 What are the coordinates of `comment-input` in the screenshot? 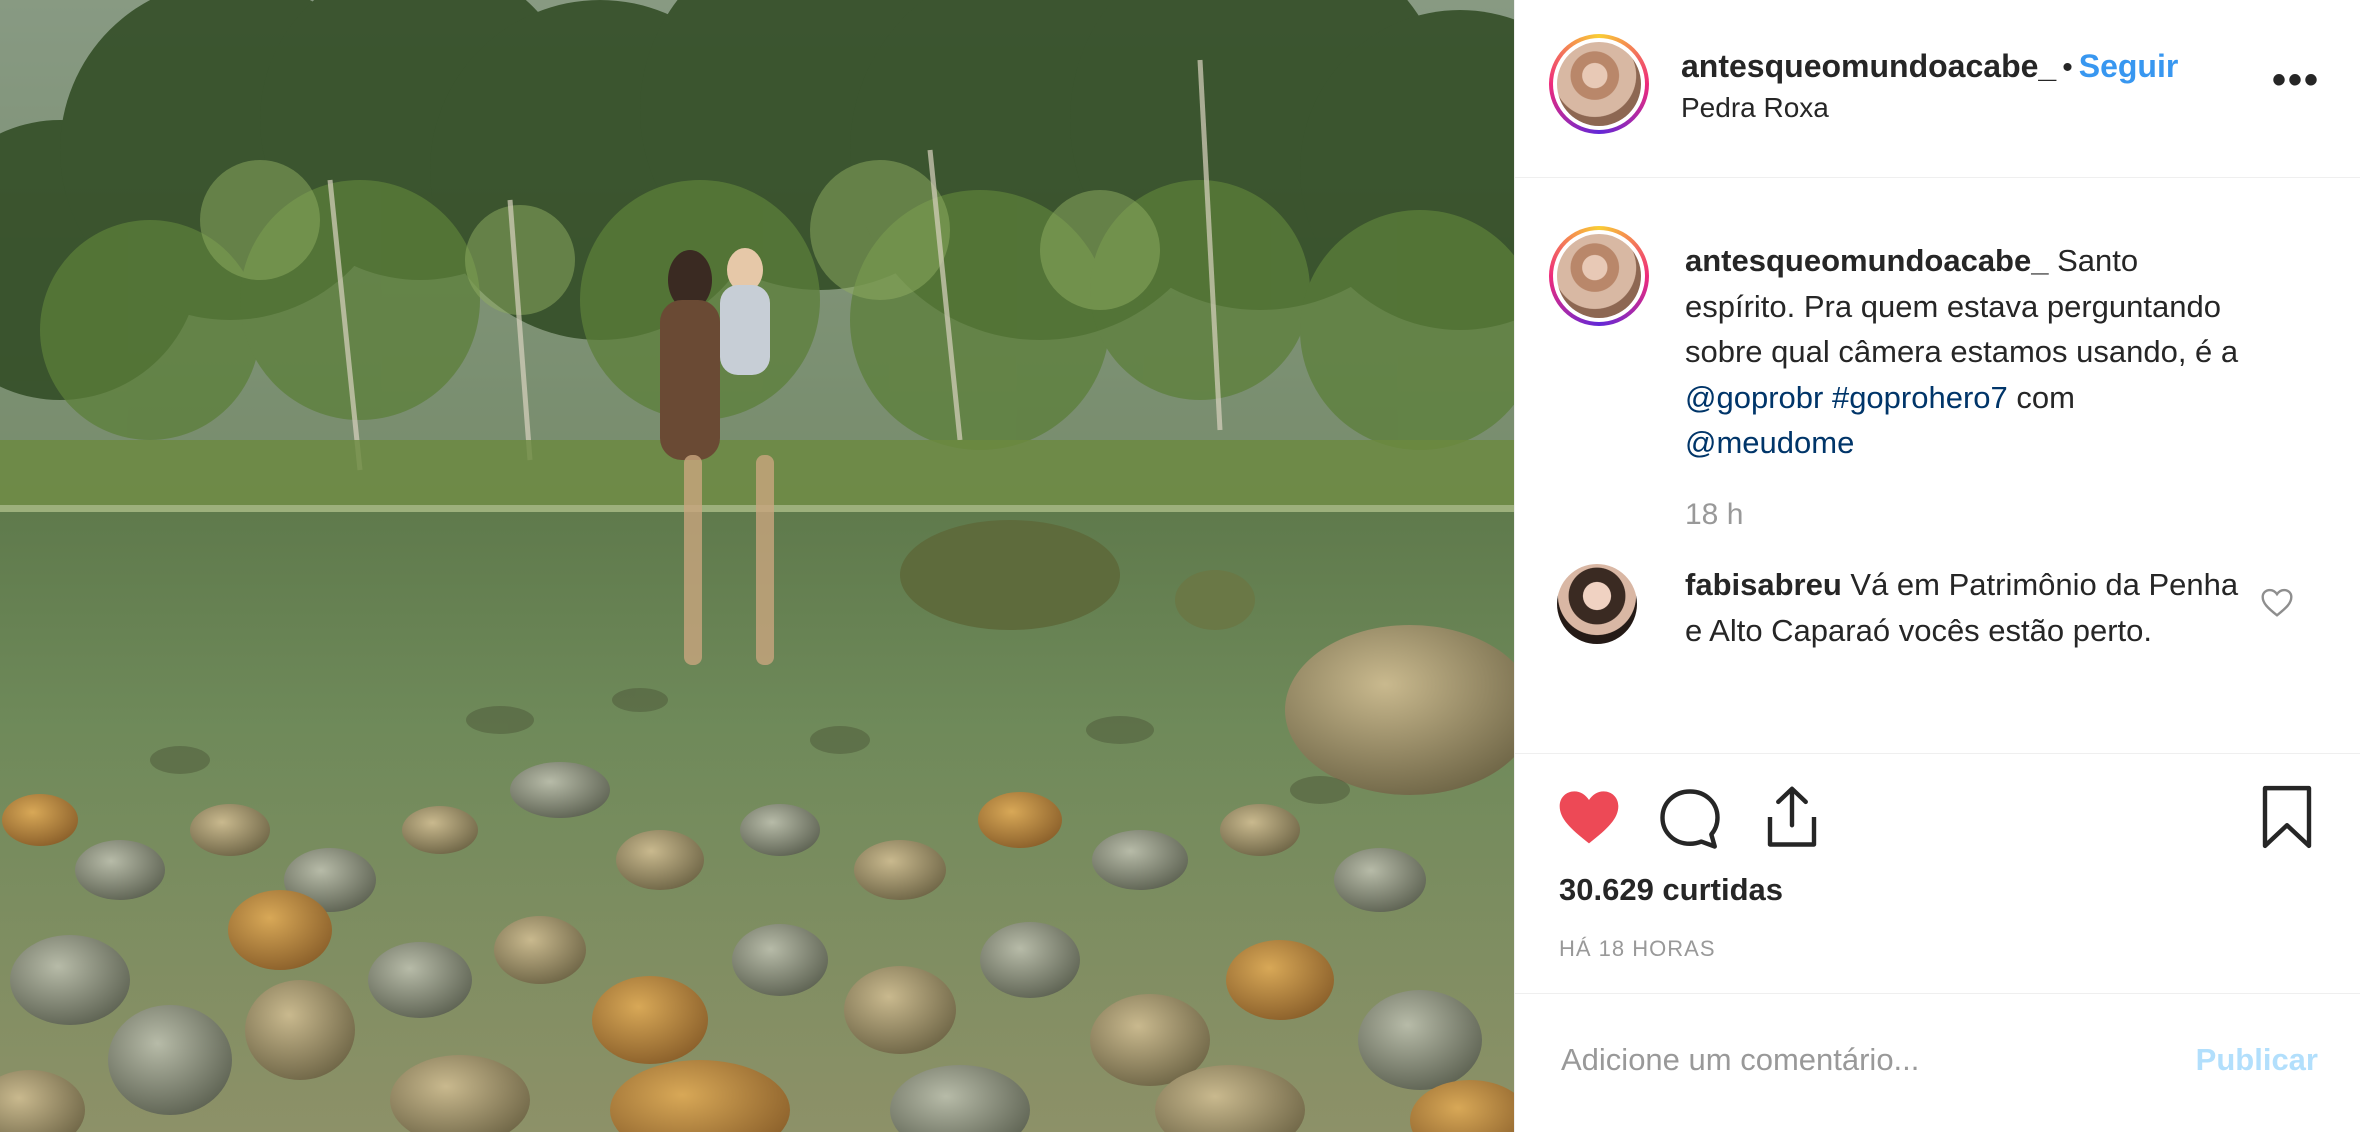 It's located at (1841, 1060).